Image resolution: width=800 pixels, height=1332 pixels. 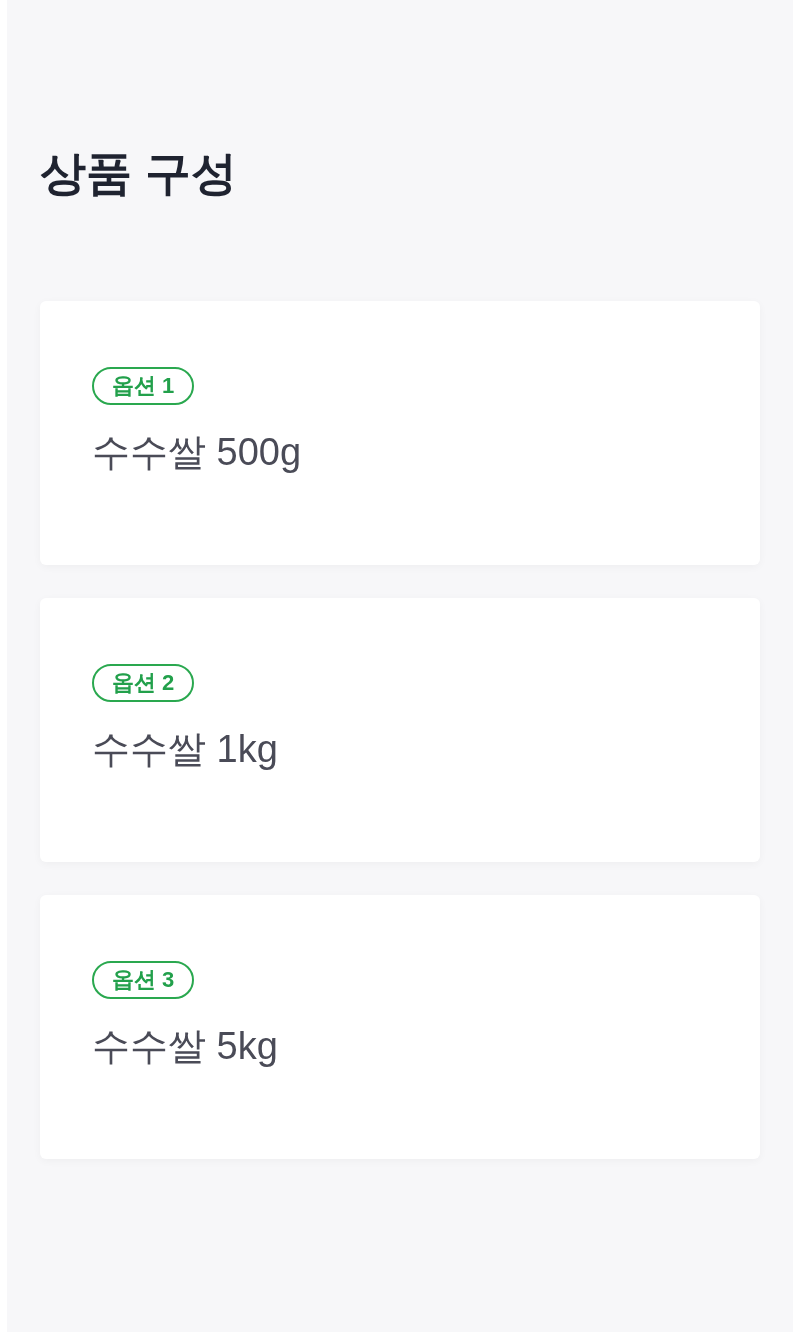 What do you see at coordinates (185, 1046) in the screenshot?
I see `option-name: 수수쌀 5kg` at bounding box center [185, 1046].